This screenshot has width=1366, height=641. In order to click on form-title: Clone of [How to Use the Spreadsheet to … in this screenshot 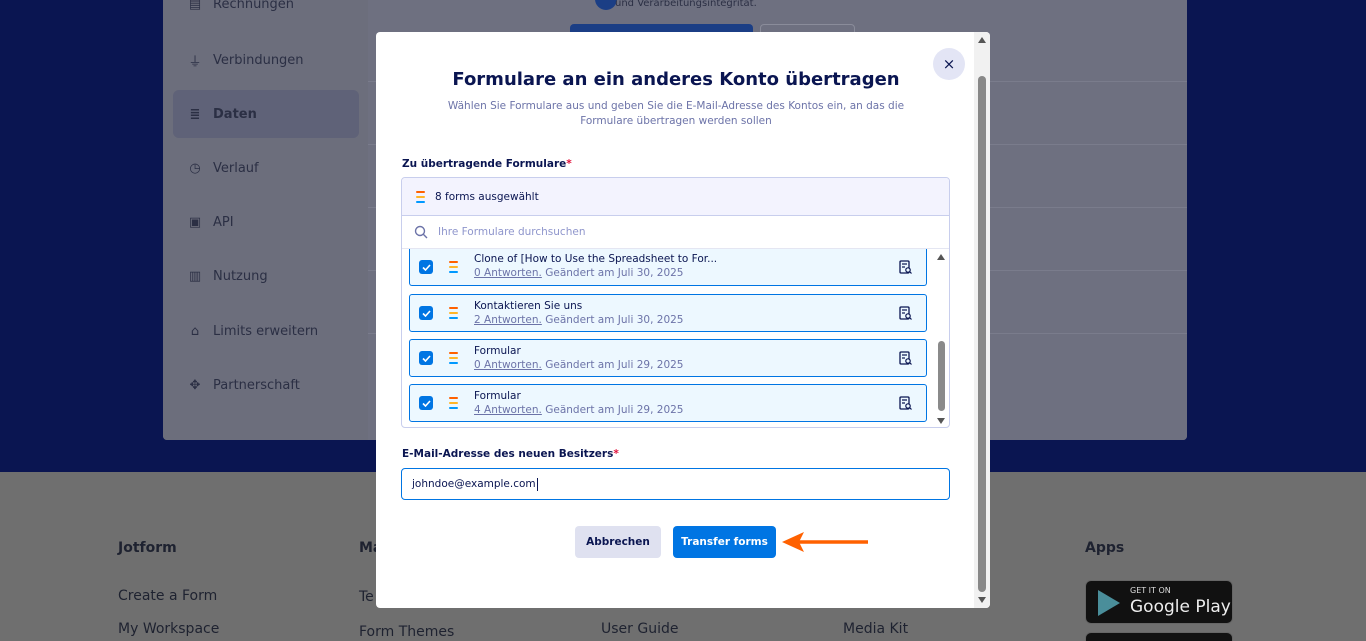, I will do `click(596, 259)`.